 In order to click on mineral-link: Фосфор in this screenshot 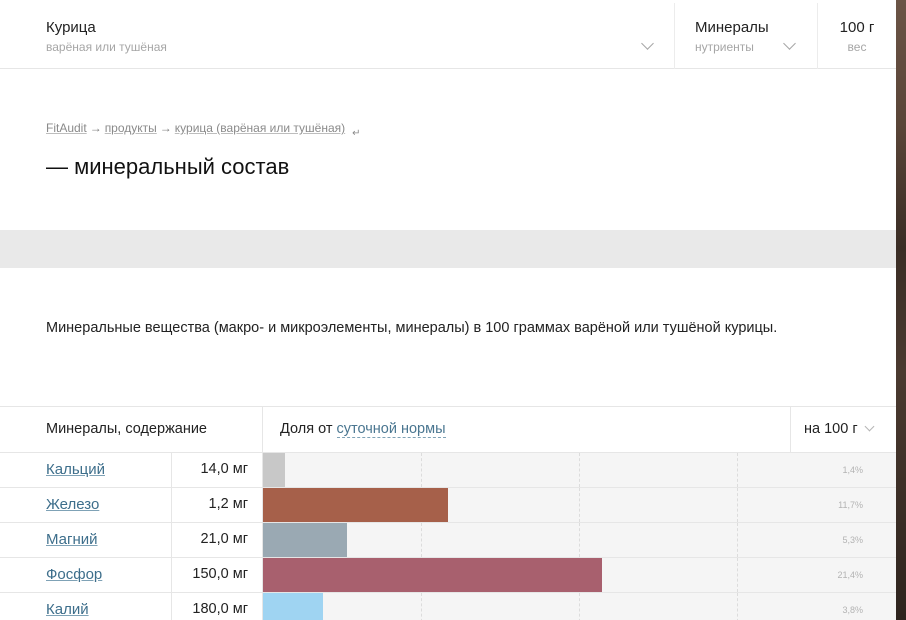, I will do `click(74, 574)`.